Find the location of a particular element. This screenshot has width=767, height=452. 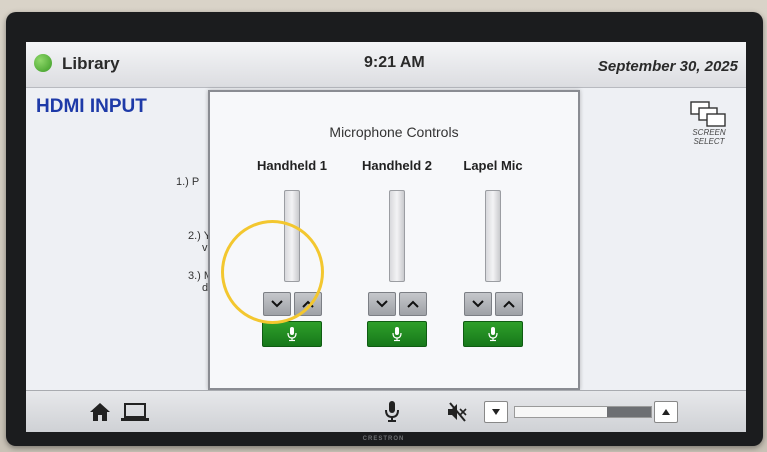

screen-select-label-1: SCREEN is located at coordinates (709, 132).